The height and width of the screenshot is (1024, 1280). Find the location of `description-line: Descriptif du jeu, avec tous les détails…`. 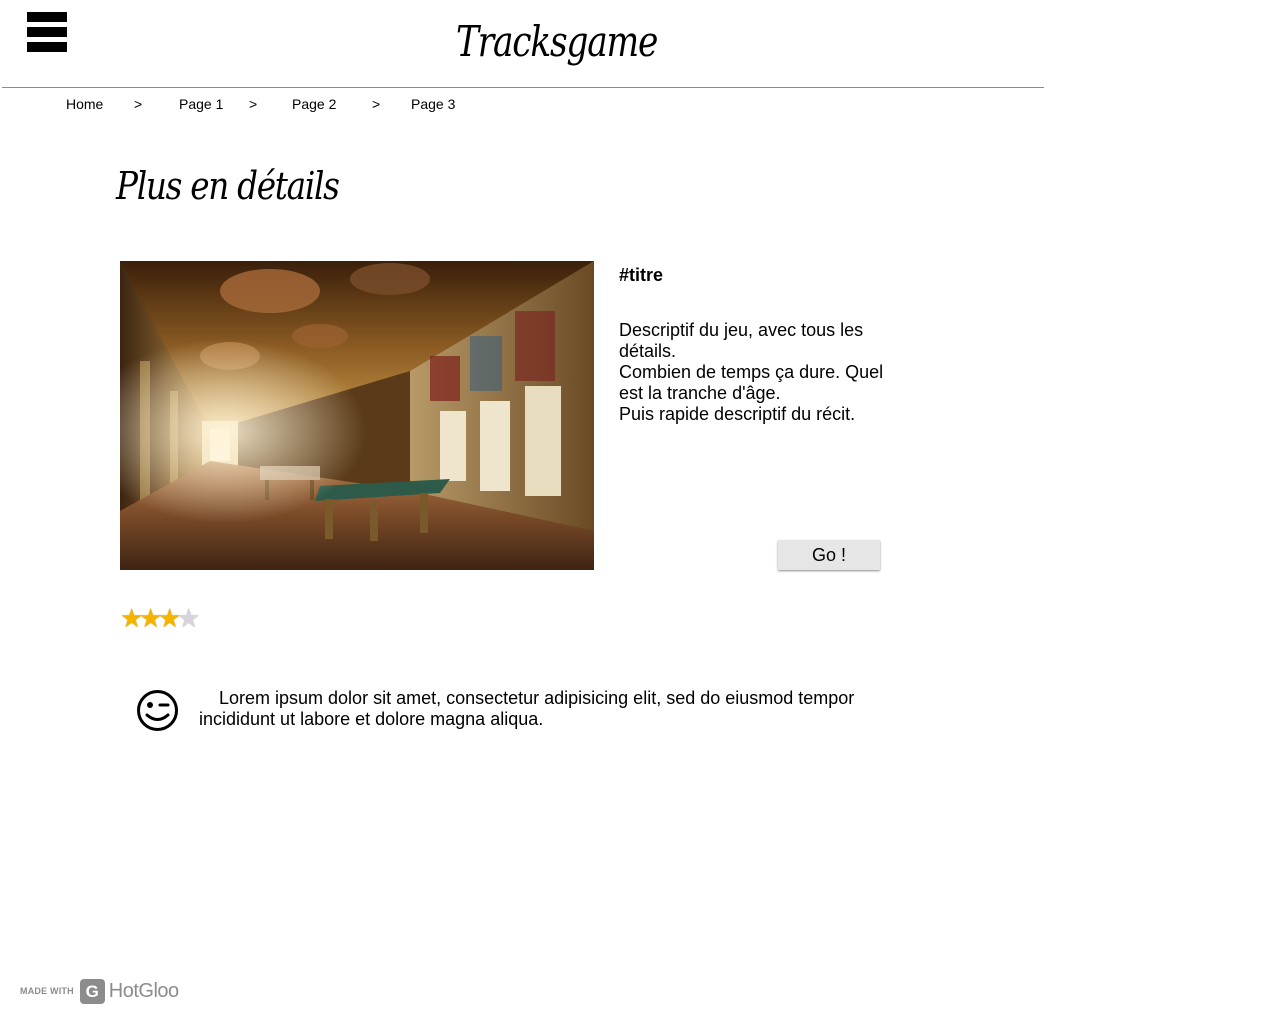

description-line: Descriptif du jeu, avec tous les détails… is located at coordinates (741, 340).